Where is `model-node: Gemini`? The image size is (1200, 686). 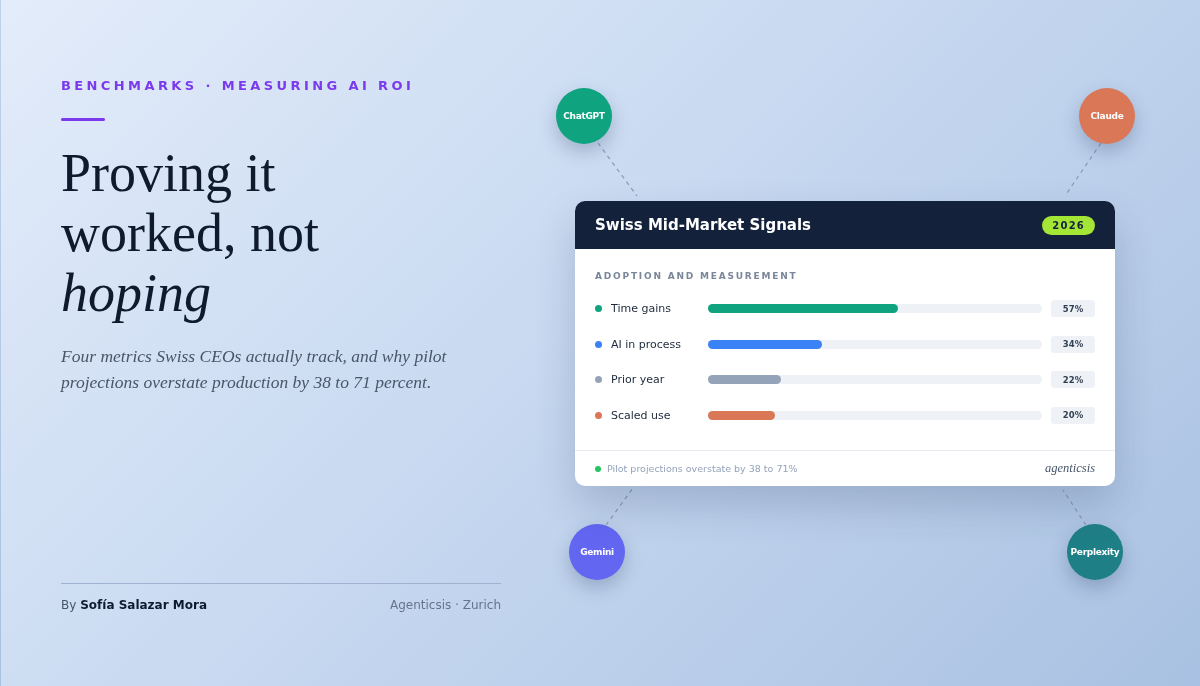 model-node: Gemini is located at coordinates (597, 552).